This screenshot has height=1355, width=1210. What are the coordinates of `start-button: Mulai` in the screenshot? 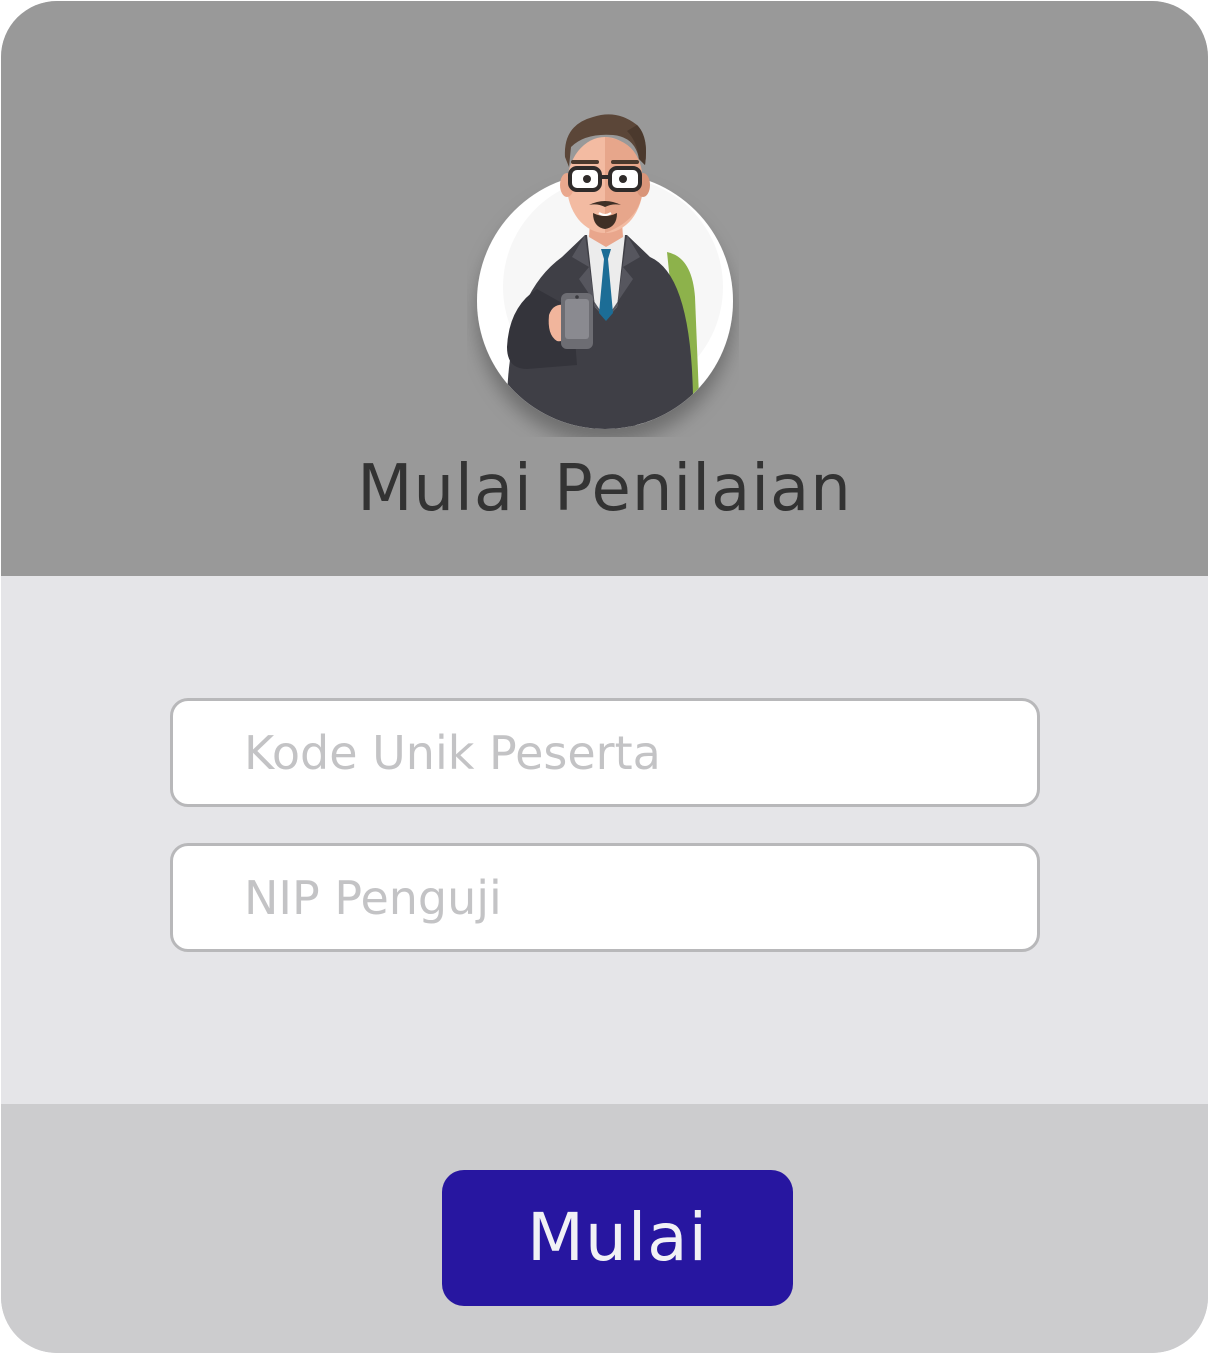 It's located at (617, 1238).